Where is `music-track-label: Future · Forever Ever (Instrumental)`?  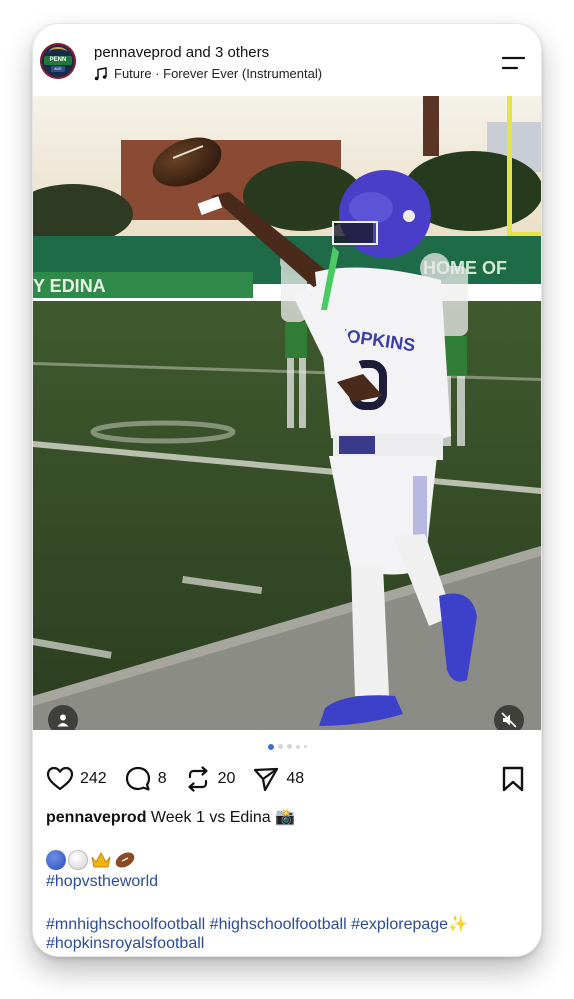
music-track-label: Future · Forever Ever (Instrumental) is located at coordinates (218, 73).